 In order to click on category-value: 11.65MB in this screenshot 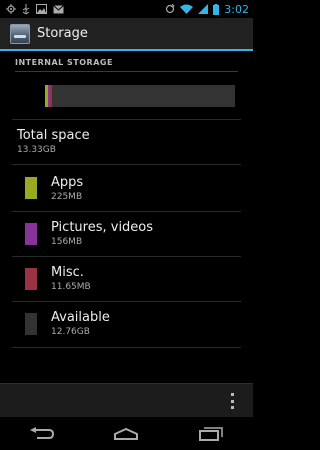, I will do `click(71, 287)`.